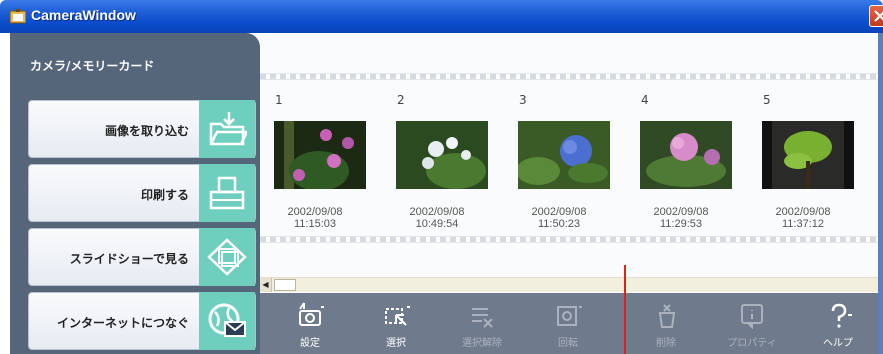  I want to click on delete-trash-icon, so click(667, 316).